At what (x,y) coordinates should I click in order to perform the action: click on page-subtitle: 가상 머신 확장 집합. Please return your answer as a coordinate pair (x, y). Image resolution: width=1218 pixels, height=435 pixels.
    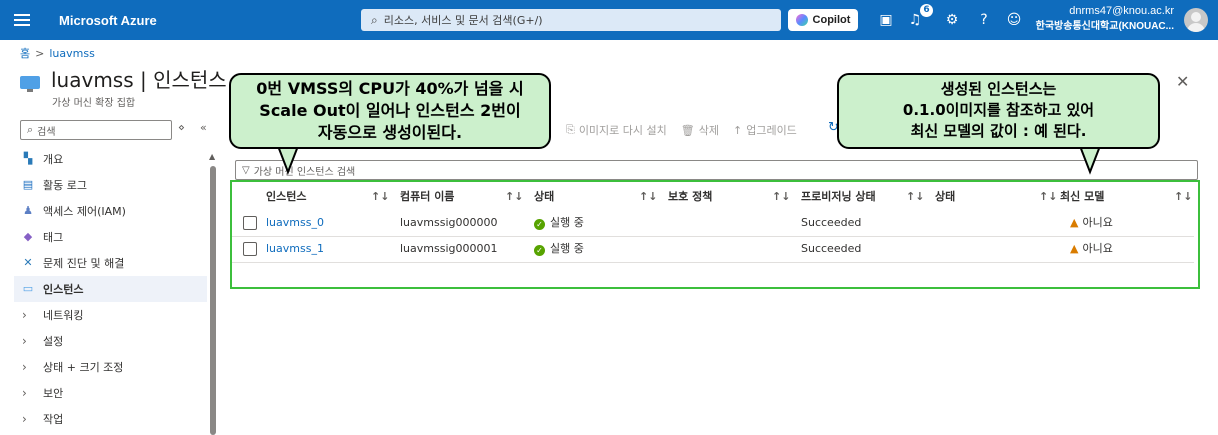
    Looking at the image, I should click on (94, 103).